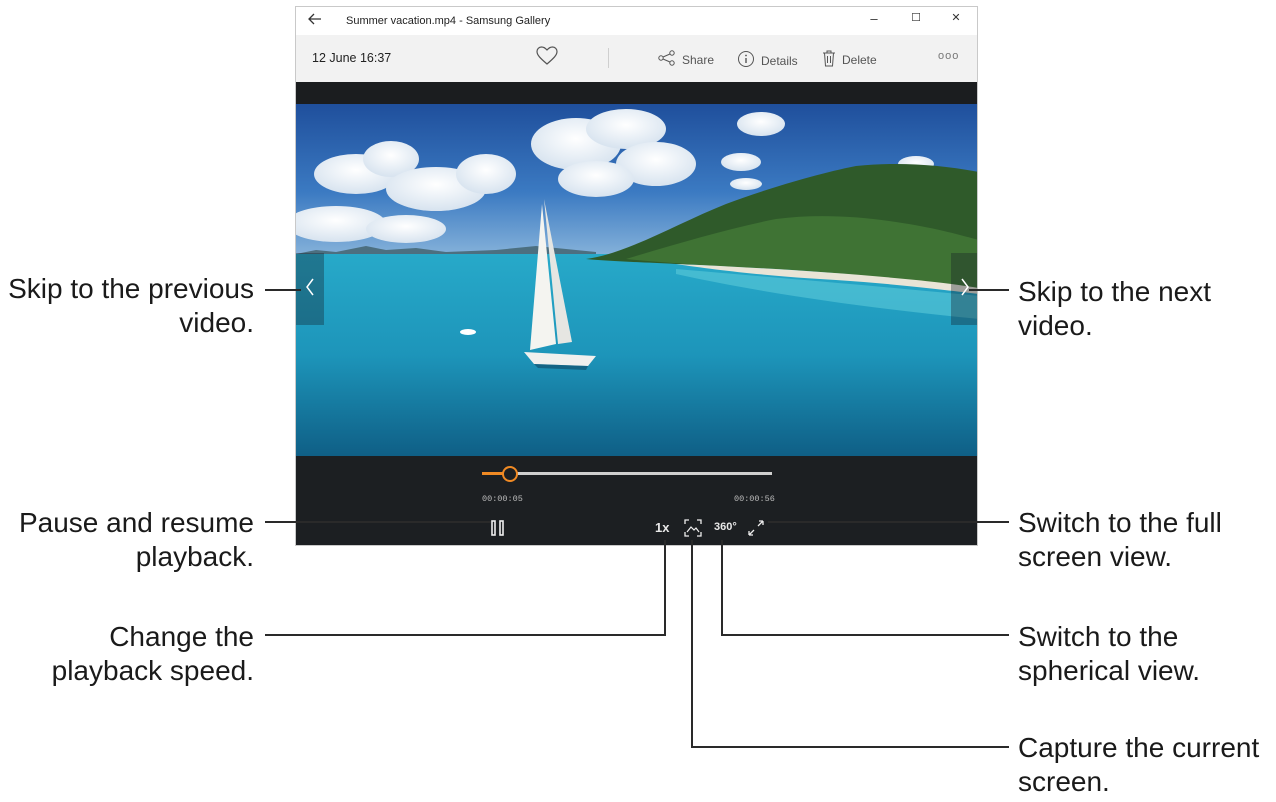 The image size is (1276, 802). What do you see at coordinates (283, 290) in the screenshot?
I see `leader-prev` at bounding box center [283, 290].